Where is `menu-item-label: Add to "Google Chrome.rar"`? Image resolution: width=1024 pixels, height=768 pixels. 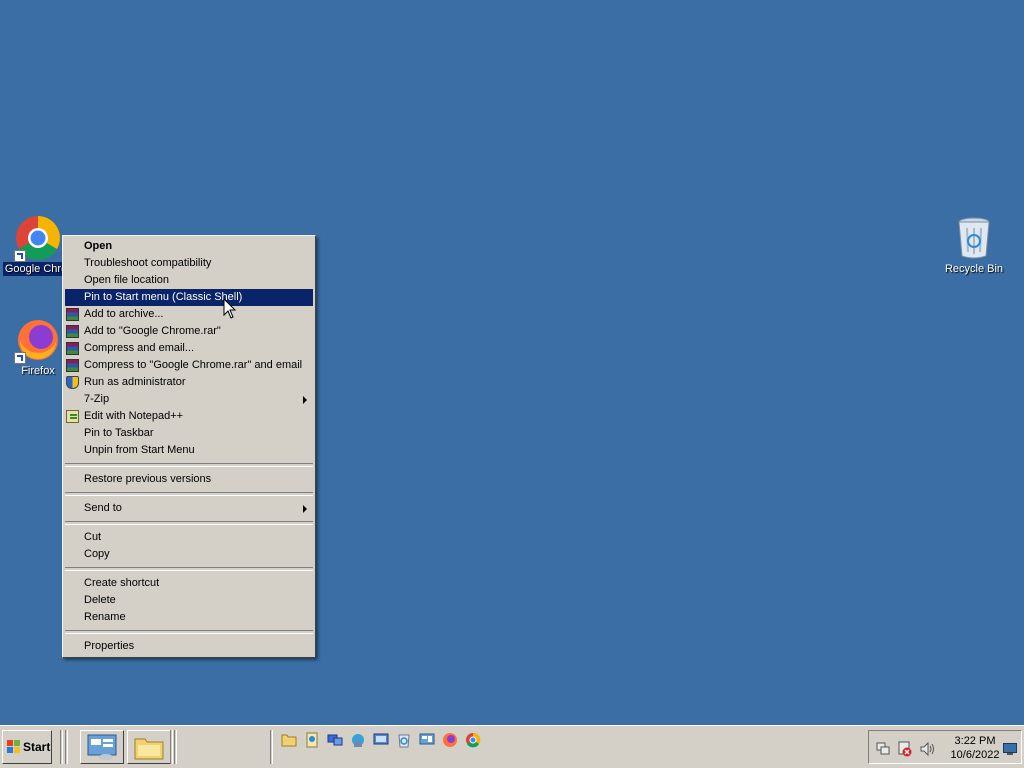
menu-item-label: Add to "Google Chrome.rar" is located at coordinates (152, 331).